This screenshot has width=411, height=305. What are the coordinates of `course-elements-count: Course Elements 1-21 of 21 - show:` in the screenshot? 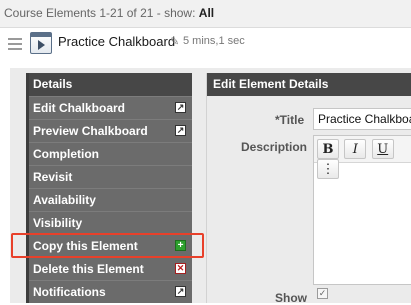 It's located at (100, 13).